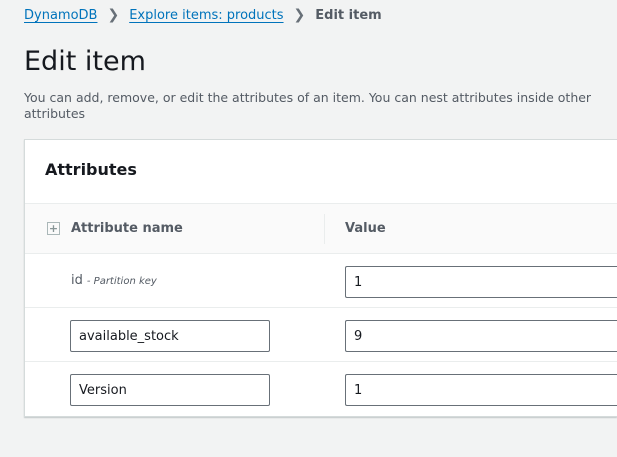 This screenshot has height=457, width=617. I want to click on breadcrumb-dynamodb: DynamoDB, so click(60, 15).